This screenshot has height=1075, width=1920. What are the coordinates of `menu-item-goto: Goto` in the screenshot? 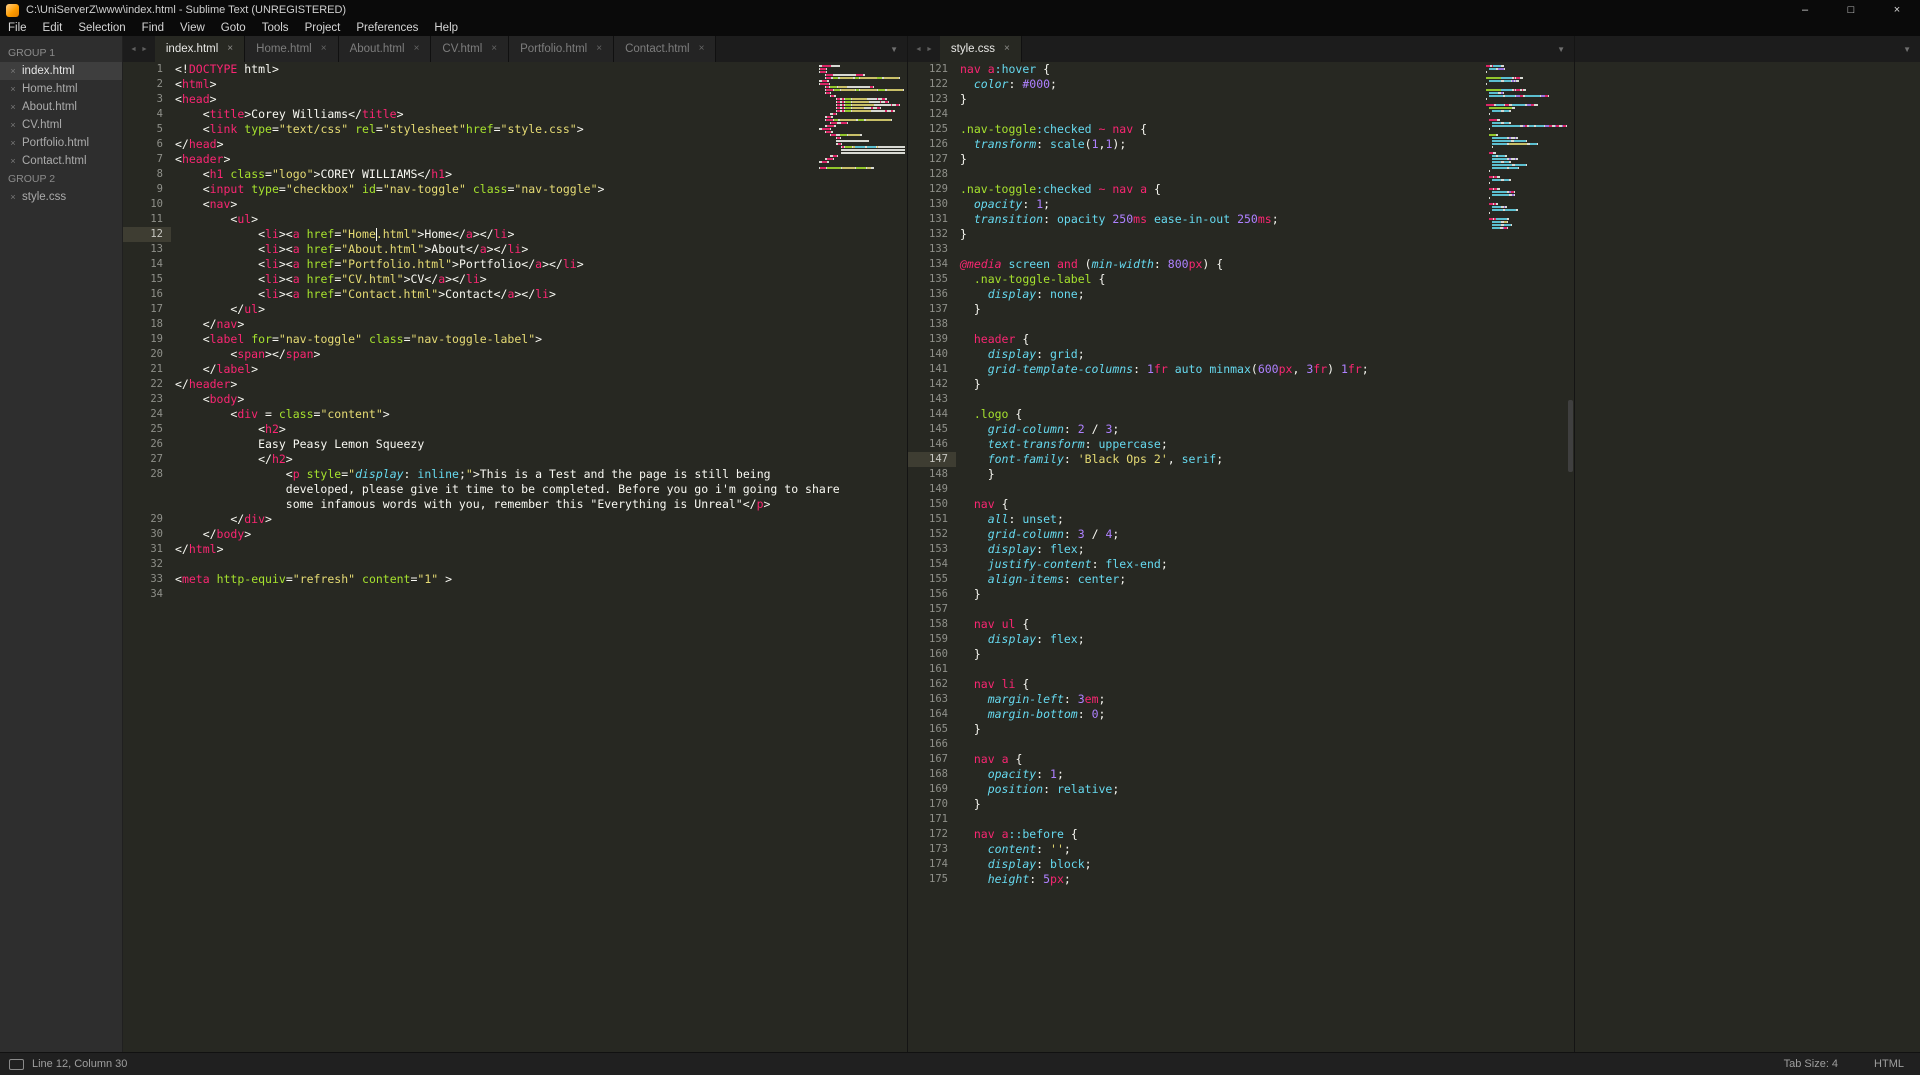 It's located at (233, 28).